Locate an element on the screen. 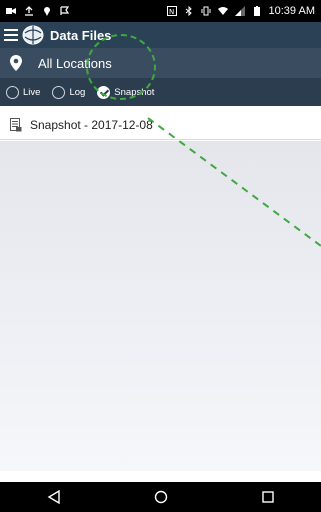 This screenshot has height=512, width=321. battery-icon is located at coordinates (256, 11).